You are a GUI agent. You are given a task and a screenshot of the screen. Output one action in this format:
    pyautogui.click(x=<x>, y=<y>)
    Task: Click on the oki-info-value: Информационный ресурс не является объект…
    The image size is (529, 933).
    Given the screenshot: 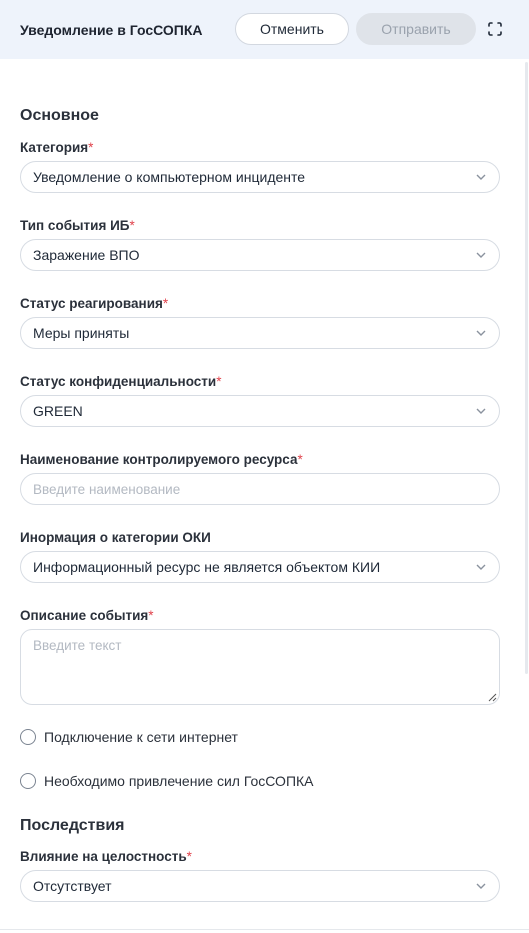 What is the action you would take?
    pyautogui.click(x=207, y=567)
    